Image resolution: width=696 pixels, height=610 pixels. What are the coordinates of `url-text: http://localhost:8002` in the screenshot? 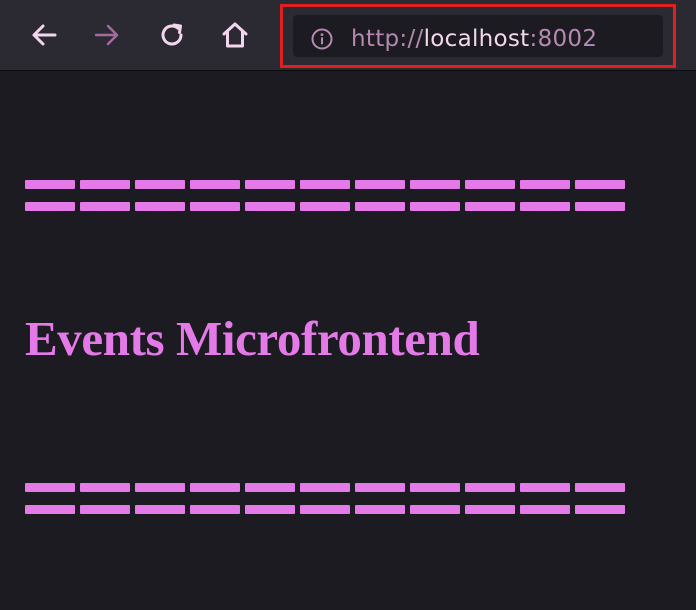 It's located at (474, 39).